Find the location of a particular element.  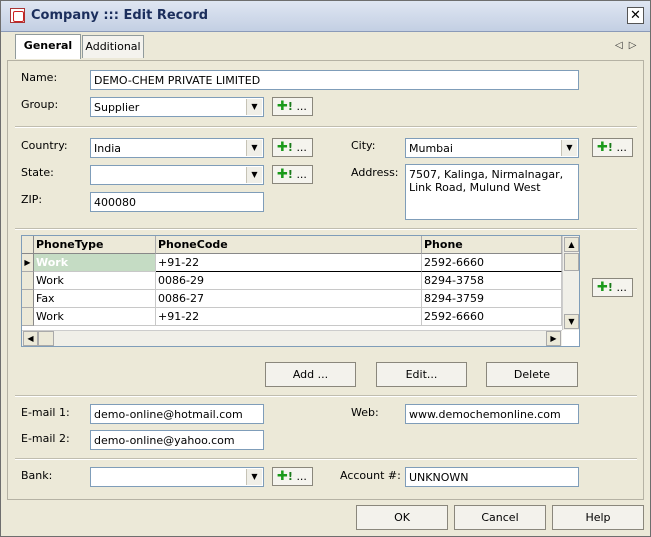

column-header-phonetype: PhoneType is located at coordinates (95, 245).